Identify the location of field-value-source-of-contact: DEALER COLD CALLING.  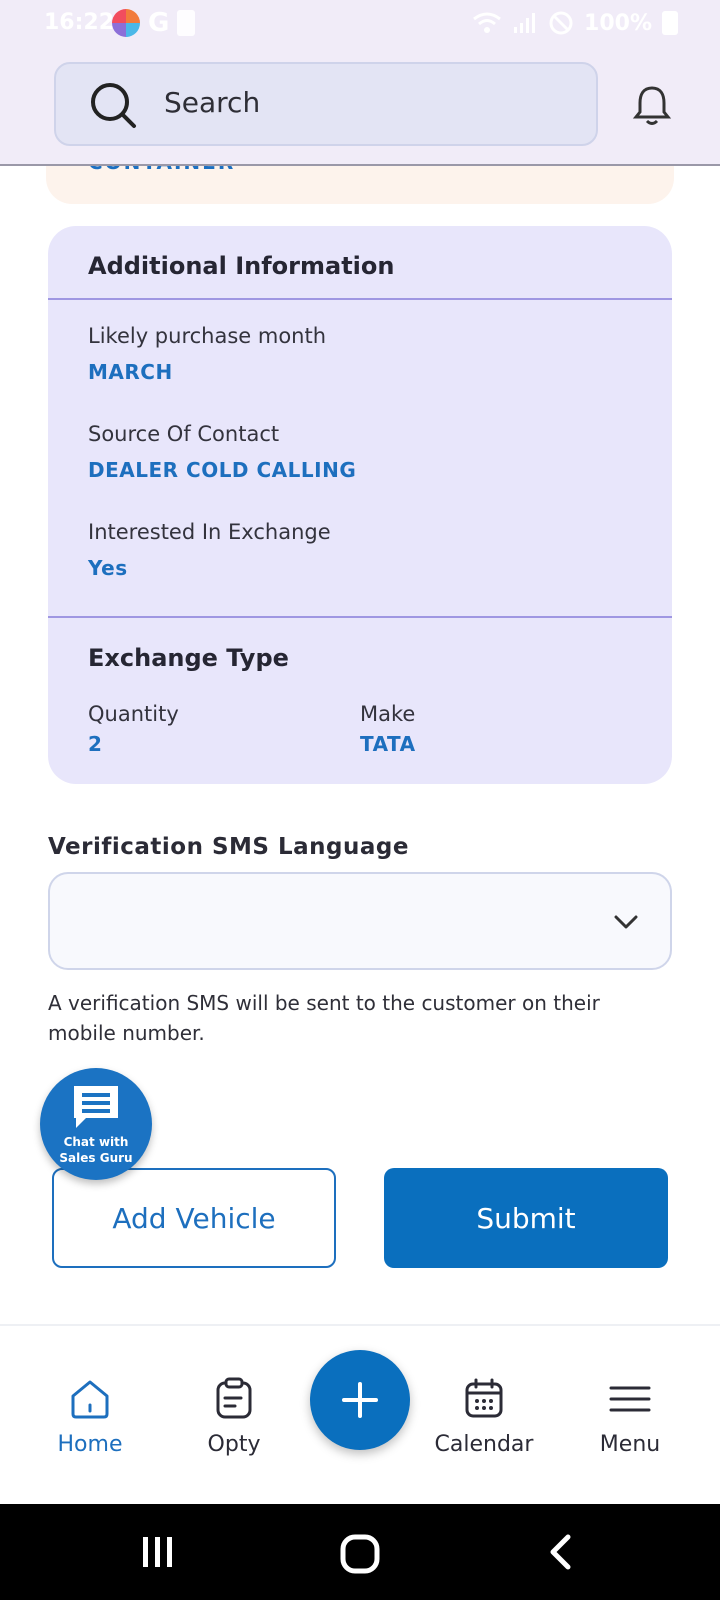
(222, 470).